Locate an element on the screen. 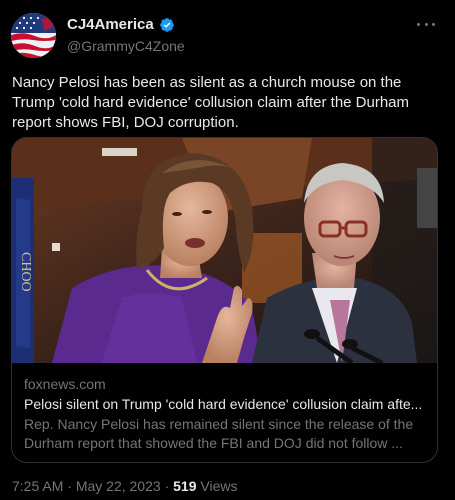 This screenshot has height=500, width=455. tweet-header: CJ4America @GrammyC4Zone is located at coordinates (227, 35).